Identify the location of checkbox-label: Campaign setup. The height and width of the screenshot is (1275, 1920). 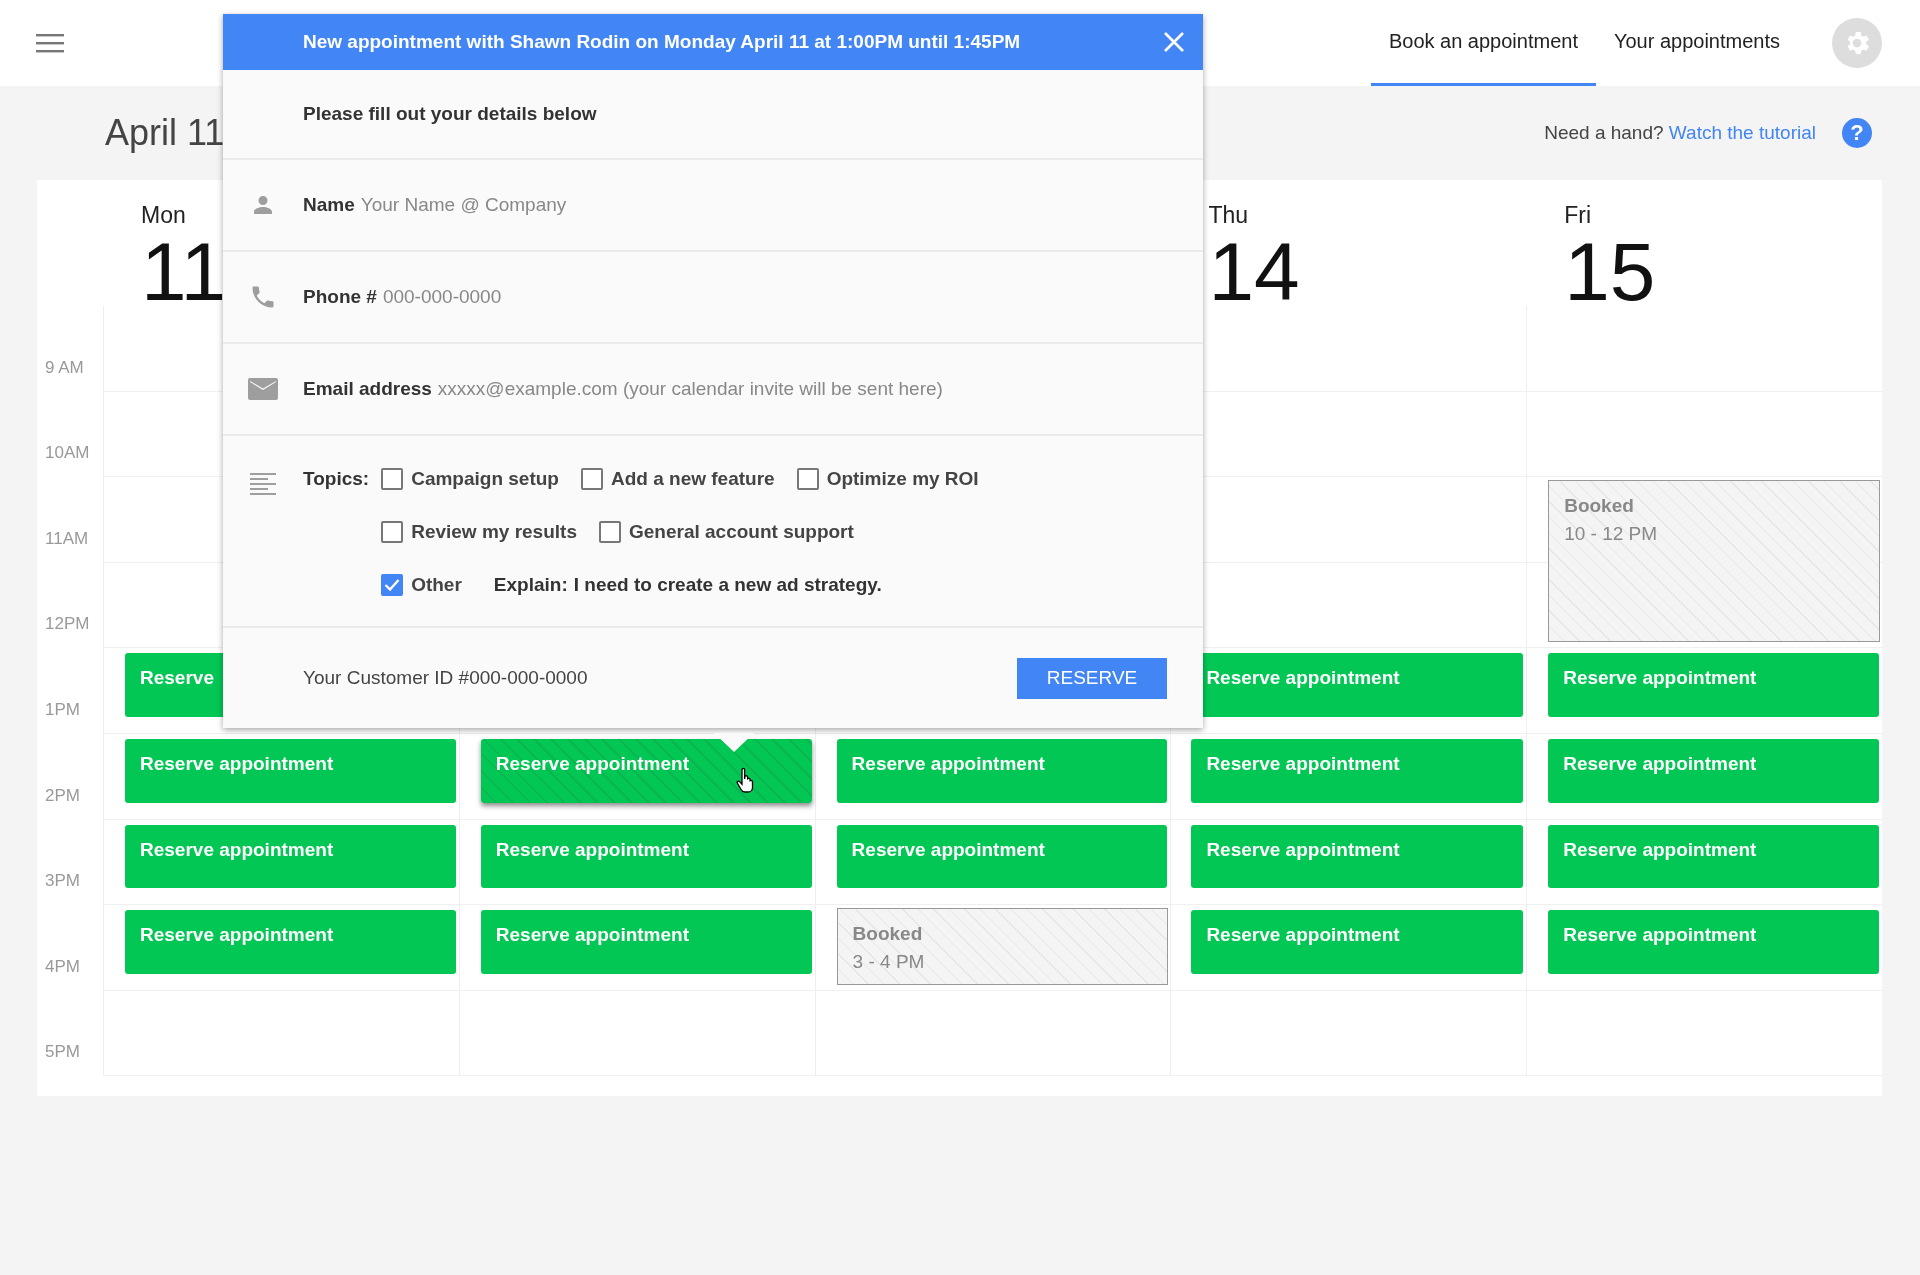
(485, 479).